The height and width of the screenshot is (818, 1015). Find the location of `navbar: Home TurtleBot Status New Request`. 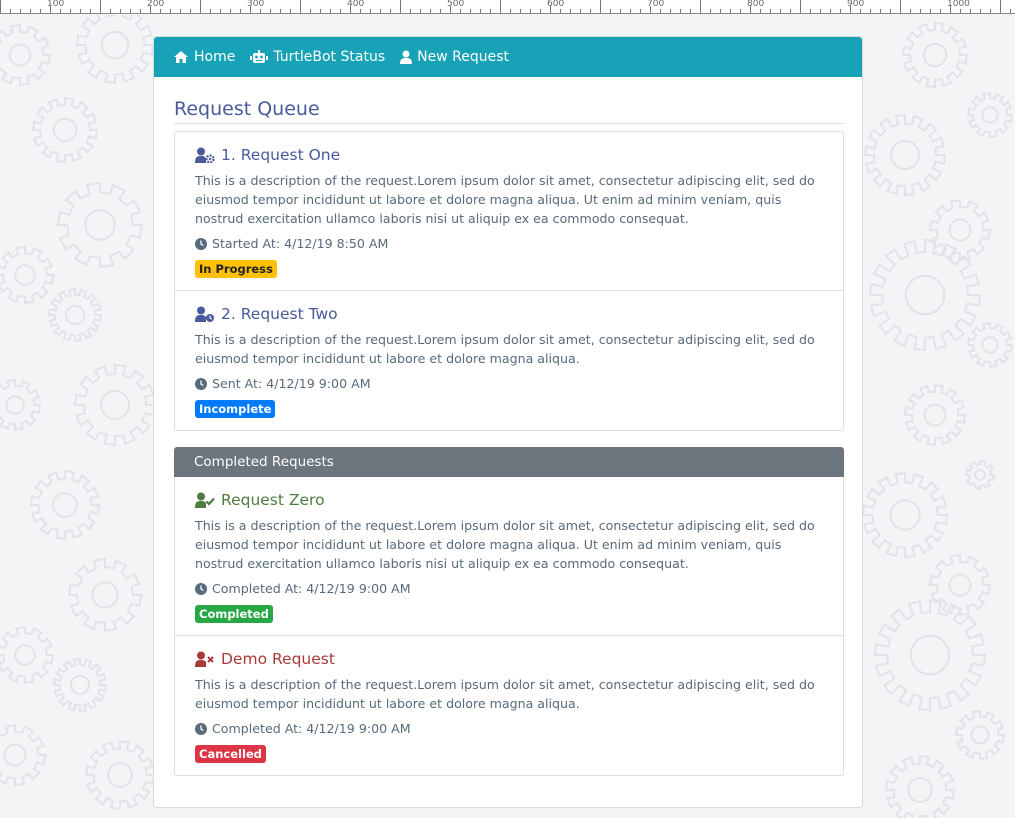

navbar: Home TurtleBot Status New Request is located at coordinates (508, 57).